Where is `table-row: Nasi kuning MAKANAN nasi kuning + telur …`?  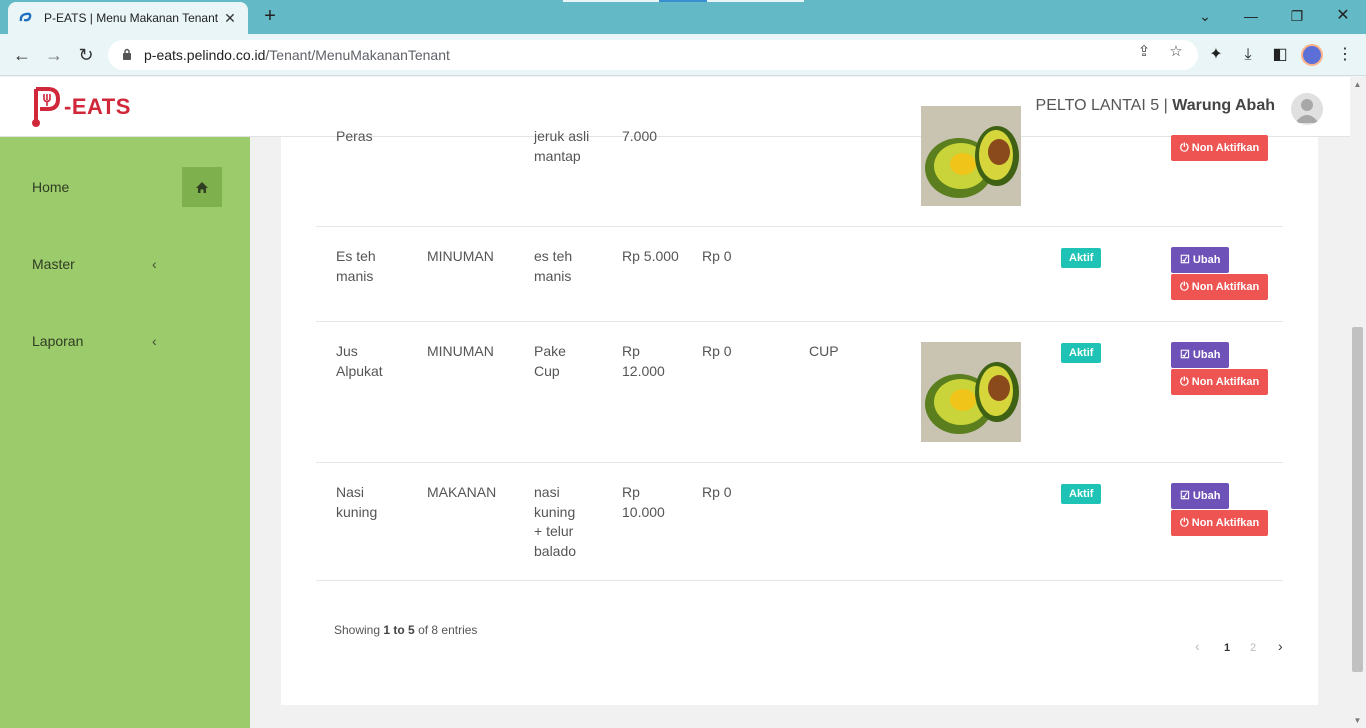 table-row: Nasi kuning MAKANAN nasi kuning + telur … is located at coordinates (799, 522).